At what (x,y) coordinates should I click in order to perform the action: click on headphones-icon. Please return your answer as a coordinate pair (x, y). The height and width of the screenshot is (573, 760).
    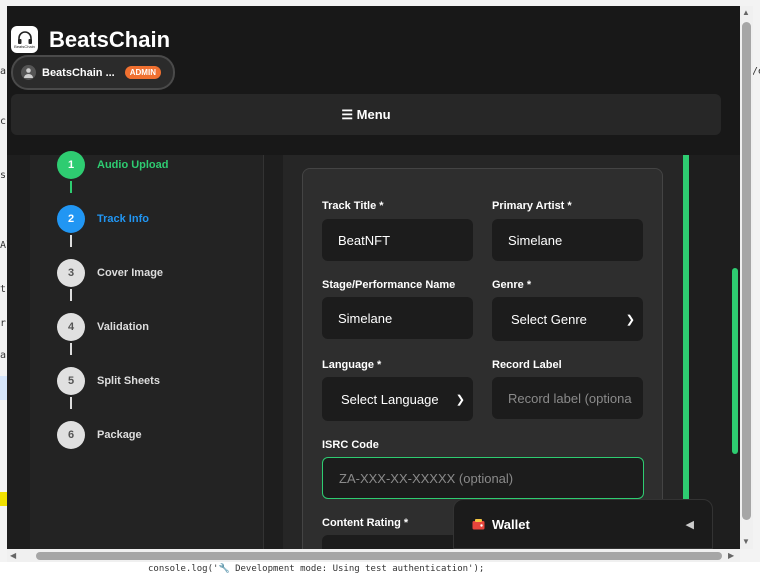
    Looking at the image, I should click on (24, 37).